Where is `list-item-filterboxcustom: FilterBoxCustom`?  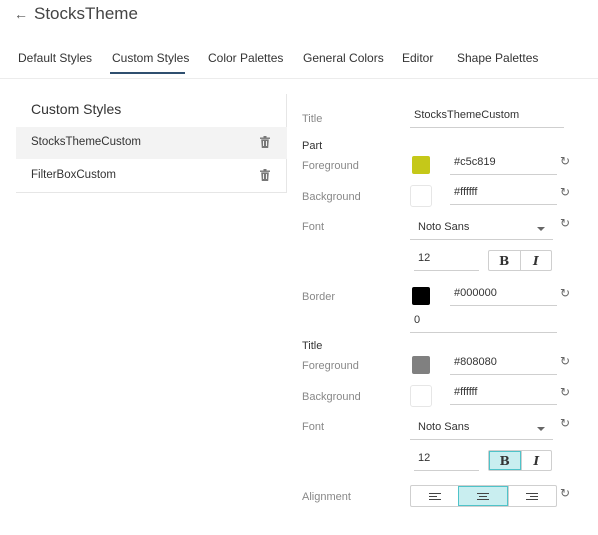
list-item-filterboxcustom: FilterBoxCustom is located at coordinates (151, 176).